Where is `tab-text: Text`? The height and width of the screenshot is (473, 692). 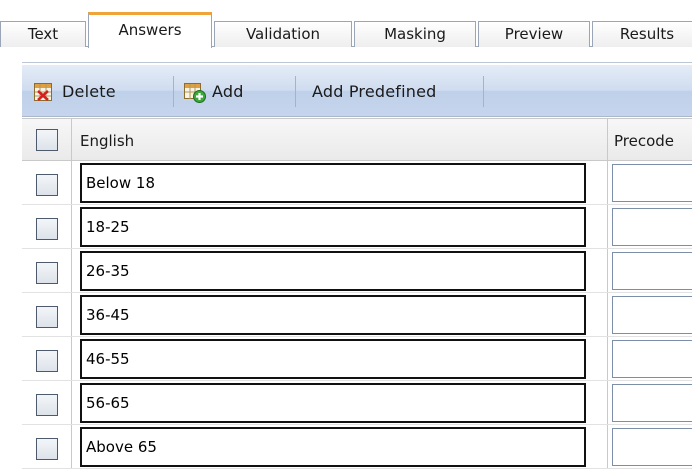
tab-text: Text is located at coordinates (43, 34).